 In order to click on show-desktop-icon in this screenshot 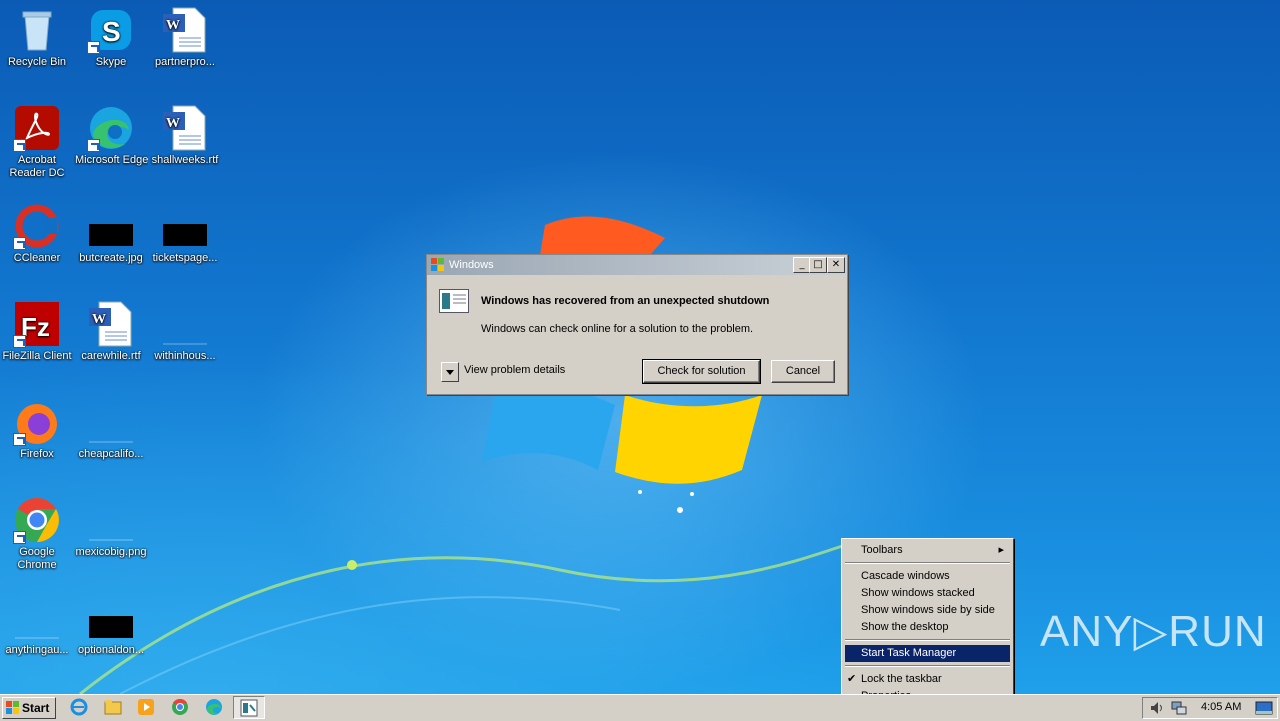, I will do `click(1264, 708)`.